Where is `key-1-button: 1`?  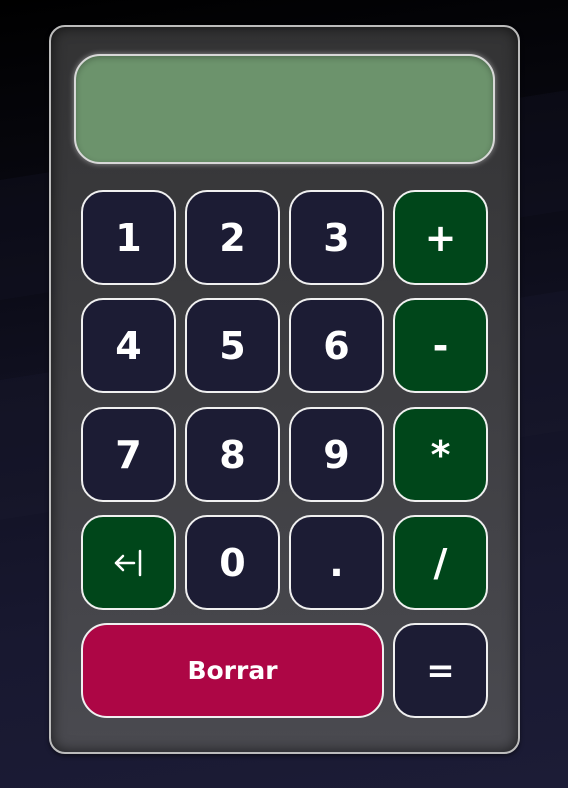 key-1-button: 1 is located at coordinates (128, 237).